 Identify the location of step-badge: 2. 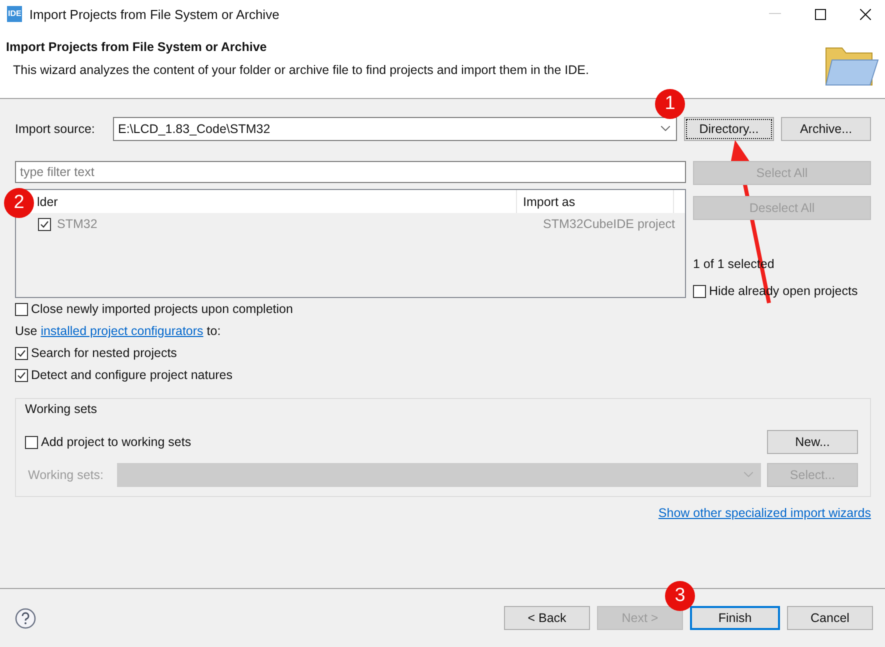
(19, 203).